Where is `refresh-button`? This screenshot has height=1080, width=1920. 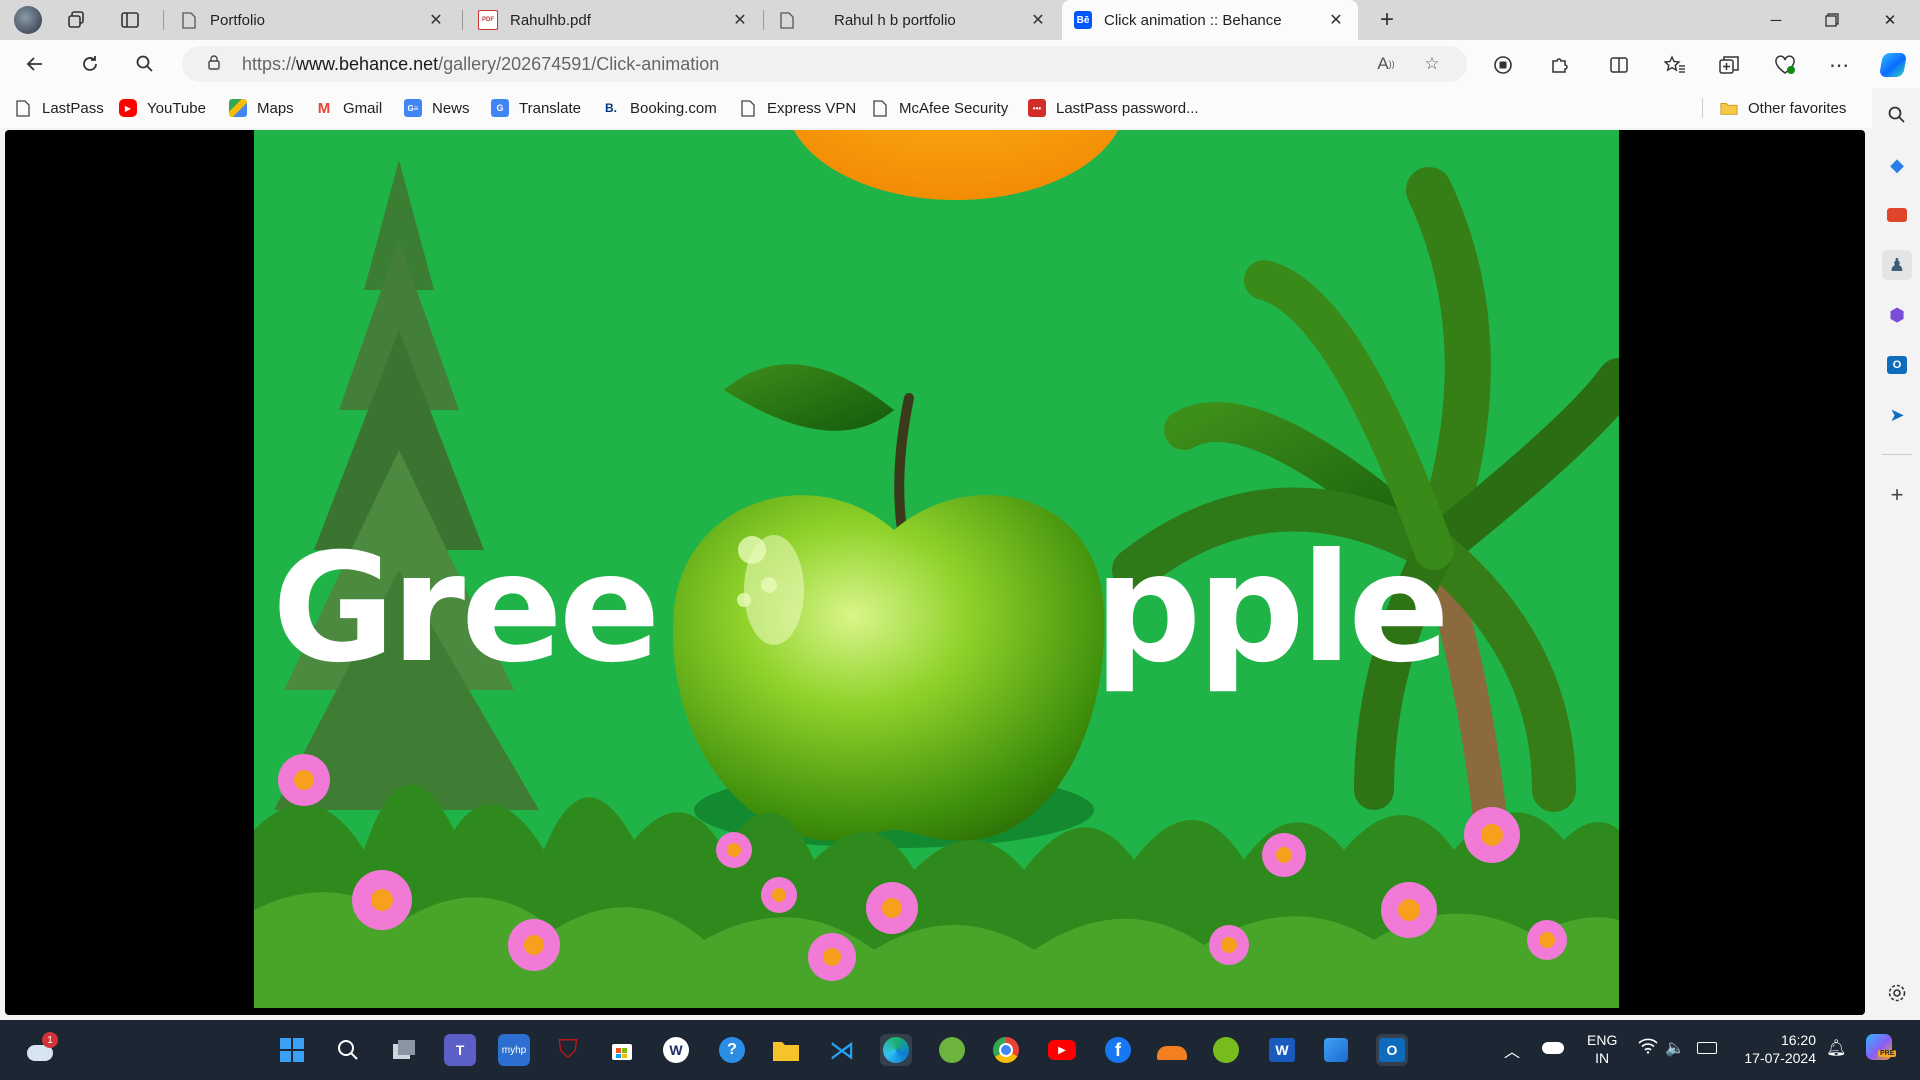
refresh-button is located at coordinates (90, 64).